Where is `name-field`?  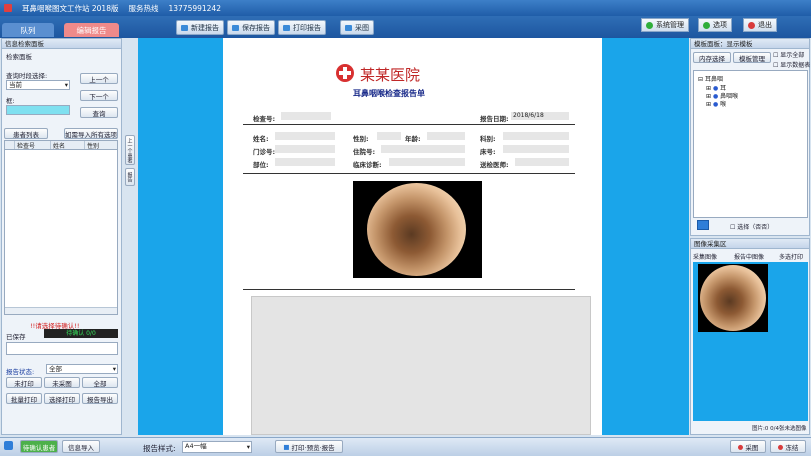 name-field is located at coordinates (305, 136).